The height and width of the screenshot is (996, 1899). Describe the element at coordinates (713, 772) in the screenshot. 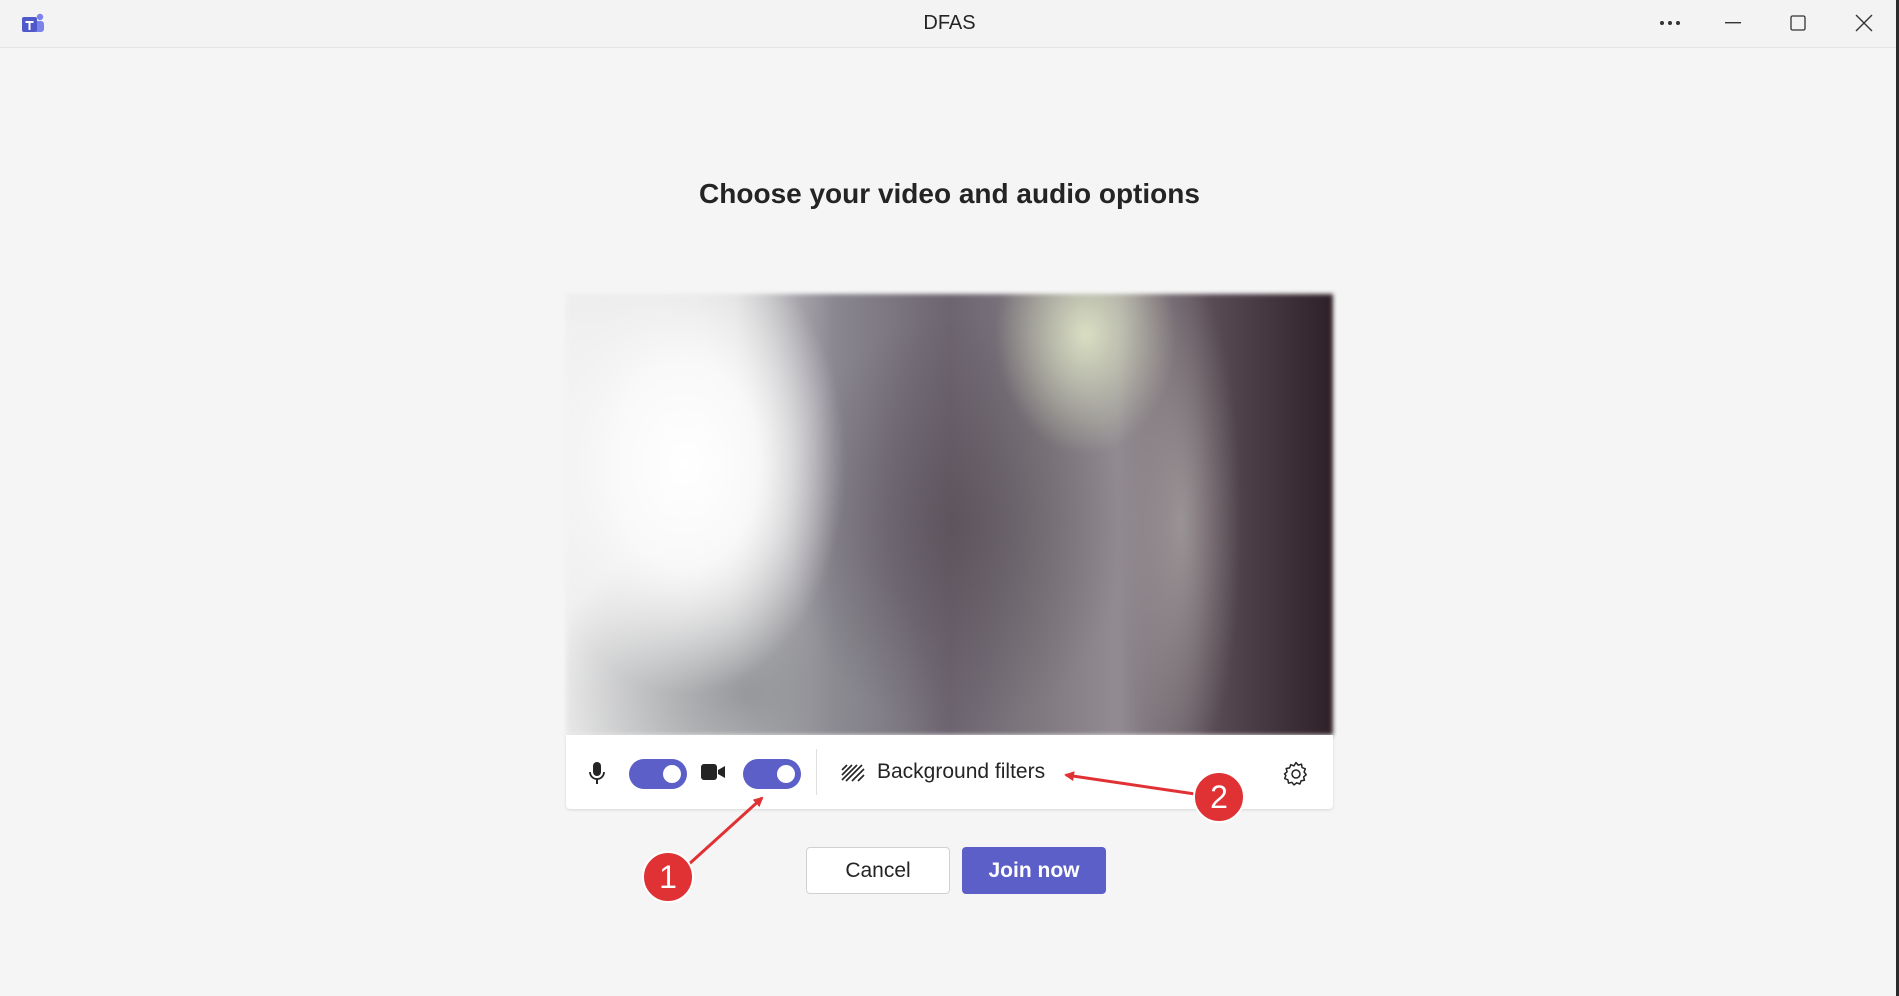

I see `camera-icon` at that location.